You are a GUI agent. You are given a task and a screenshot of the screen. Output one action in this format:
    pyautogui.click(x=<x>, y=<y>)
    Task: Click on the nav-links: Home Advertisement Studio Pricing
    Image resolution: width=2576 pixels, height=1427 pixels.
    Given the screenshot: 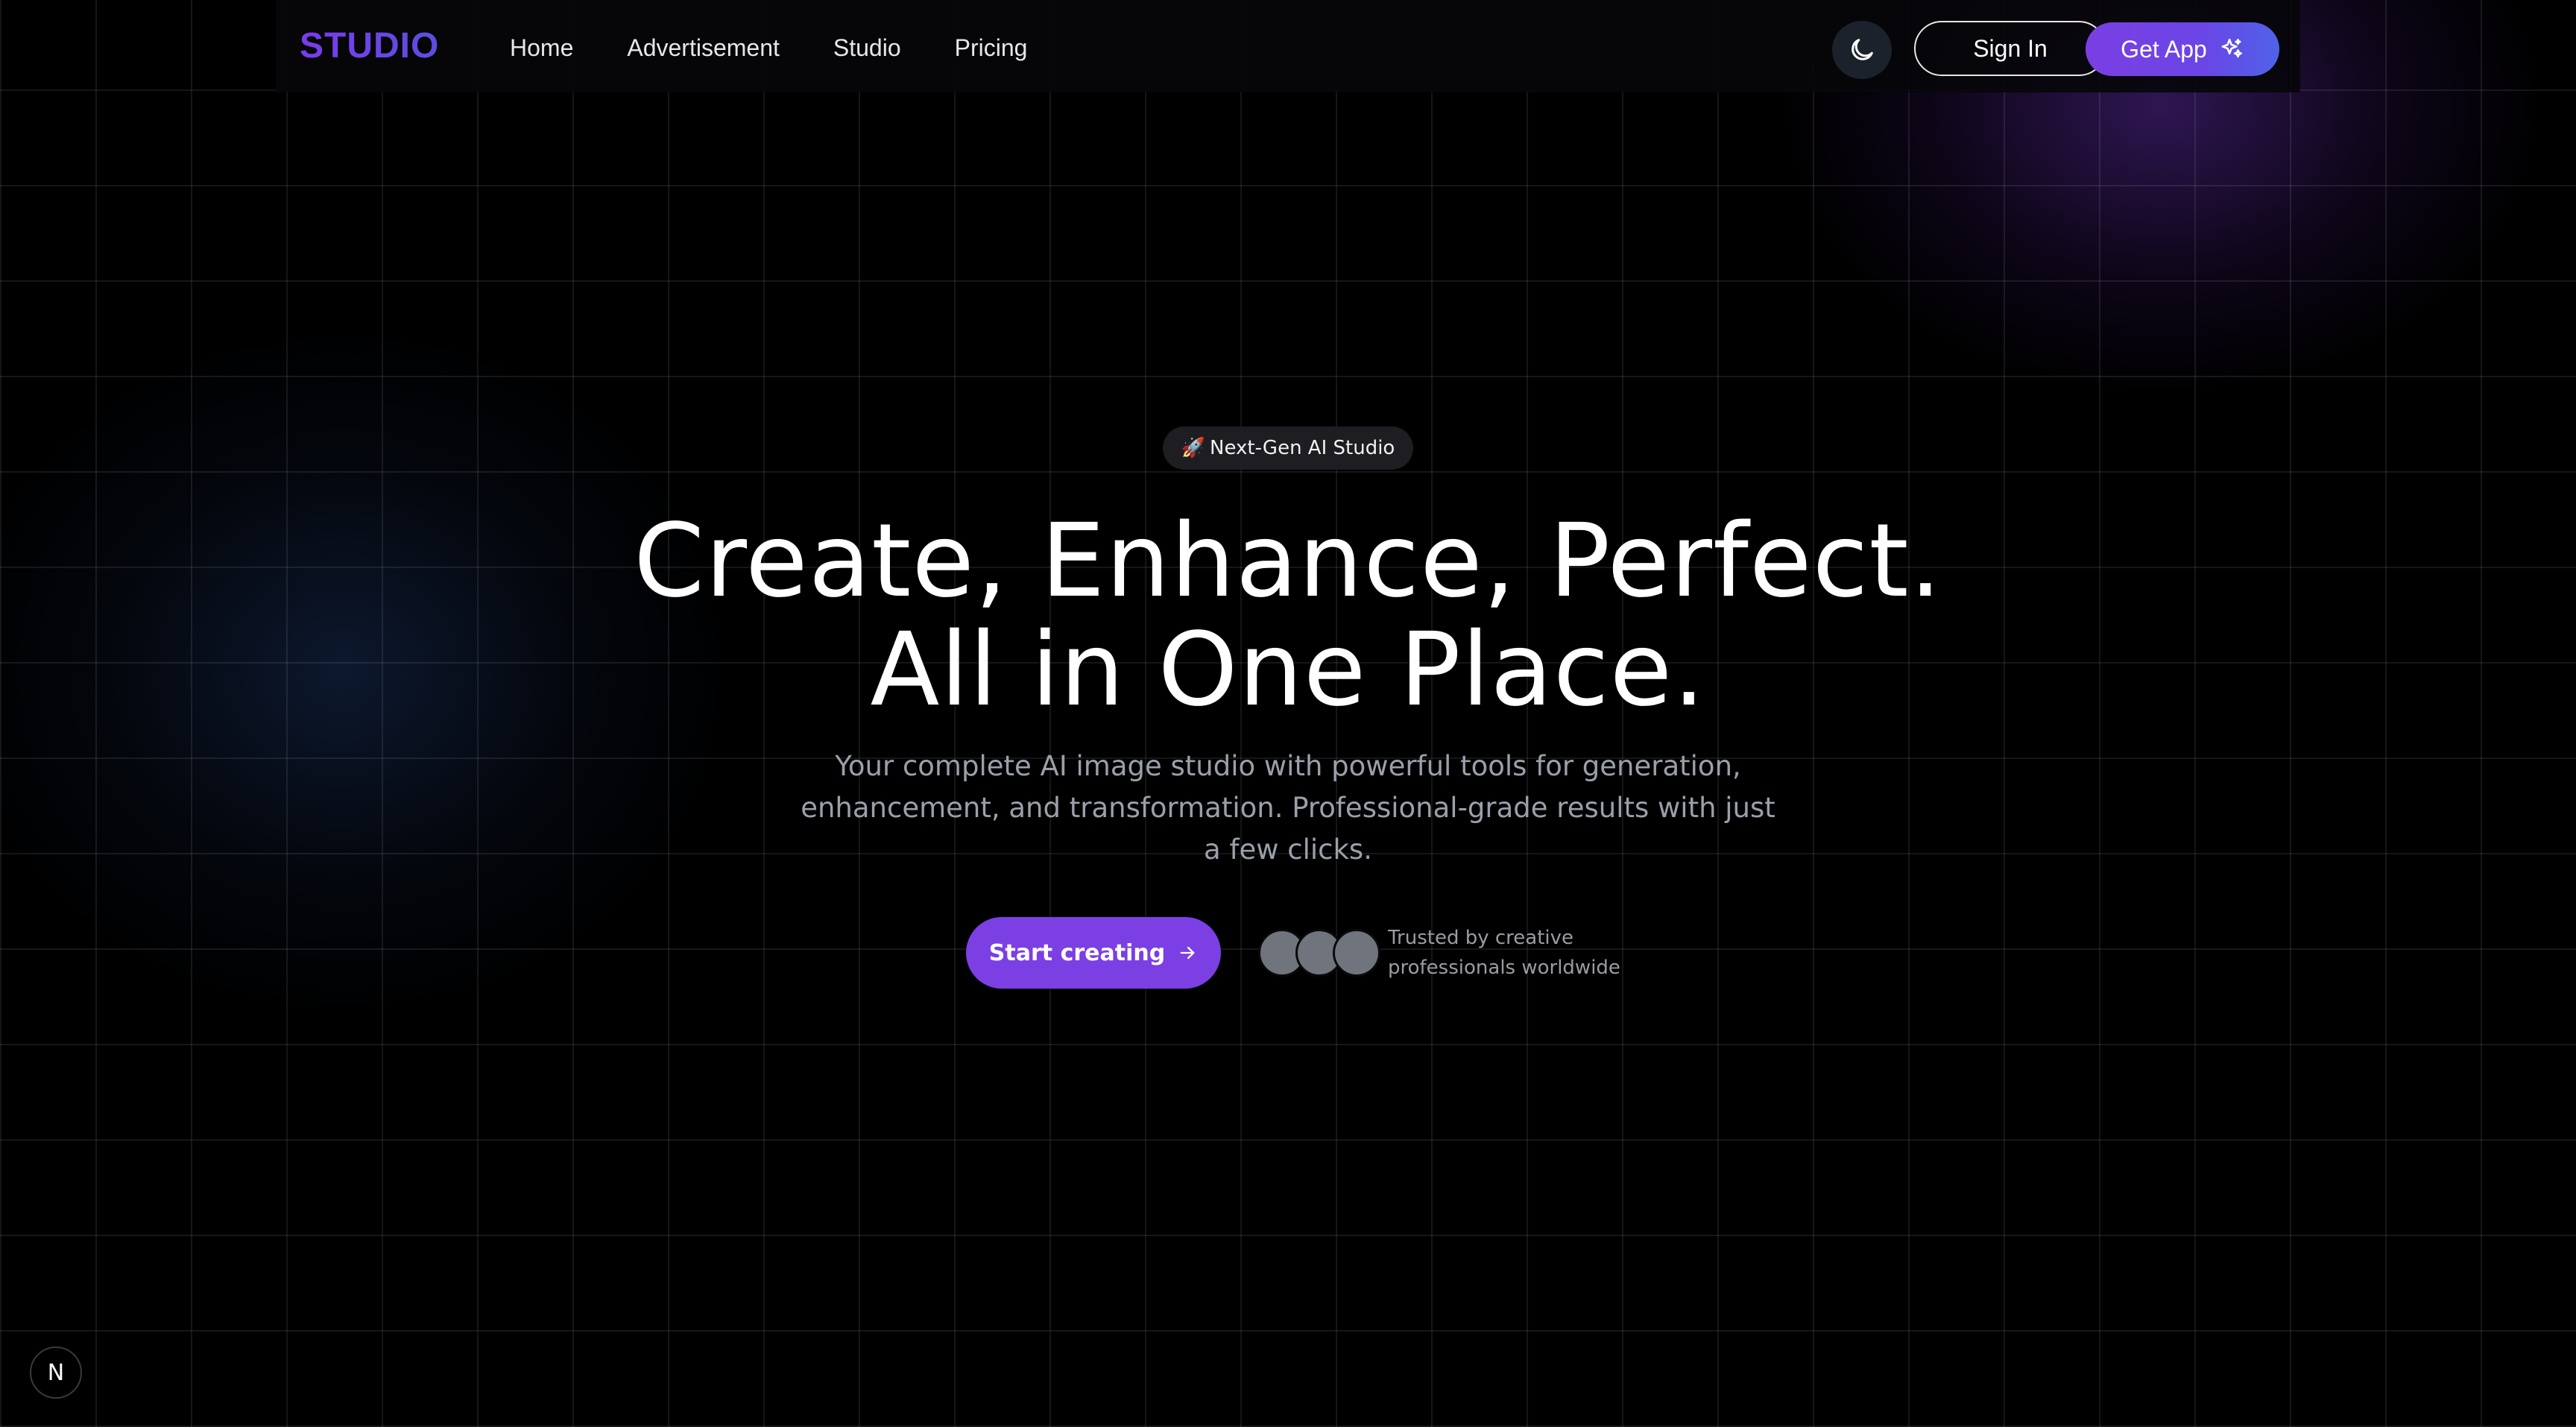 What is the action you would take?
    pyautogui.click(x=768, y=48)
    